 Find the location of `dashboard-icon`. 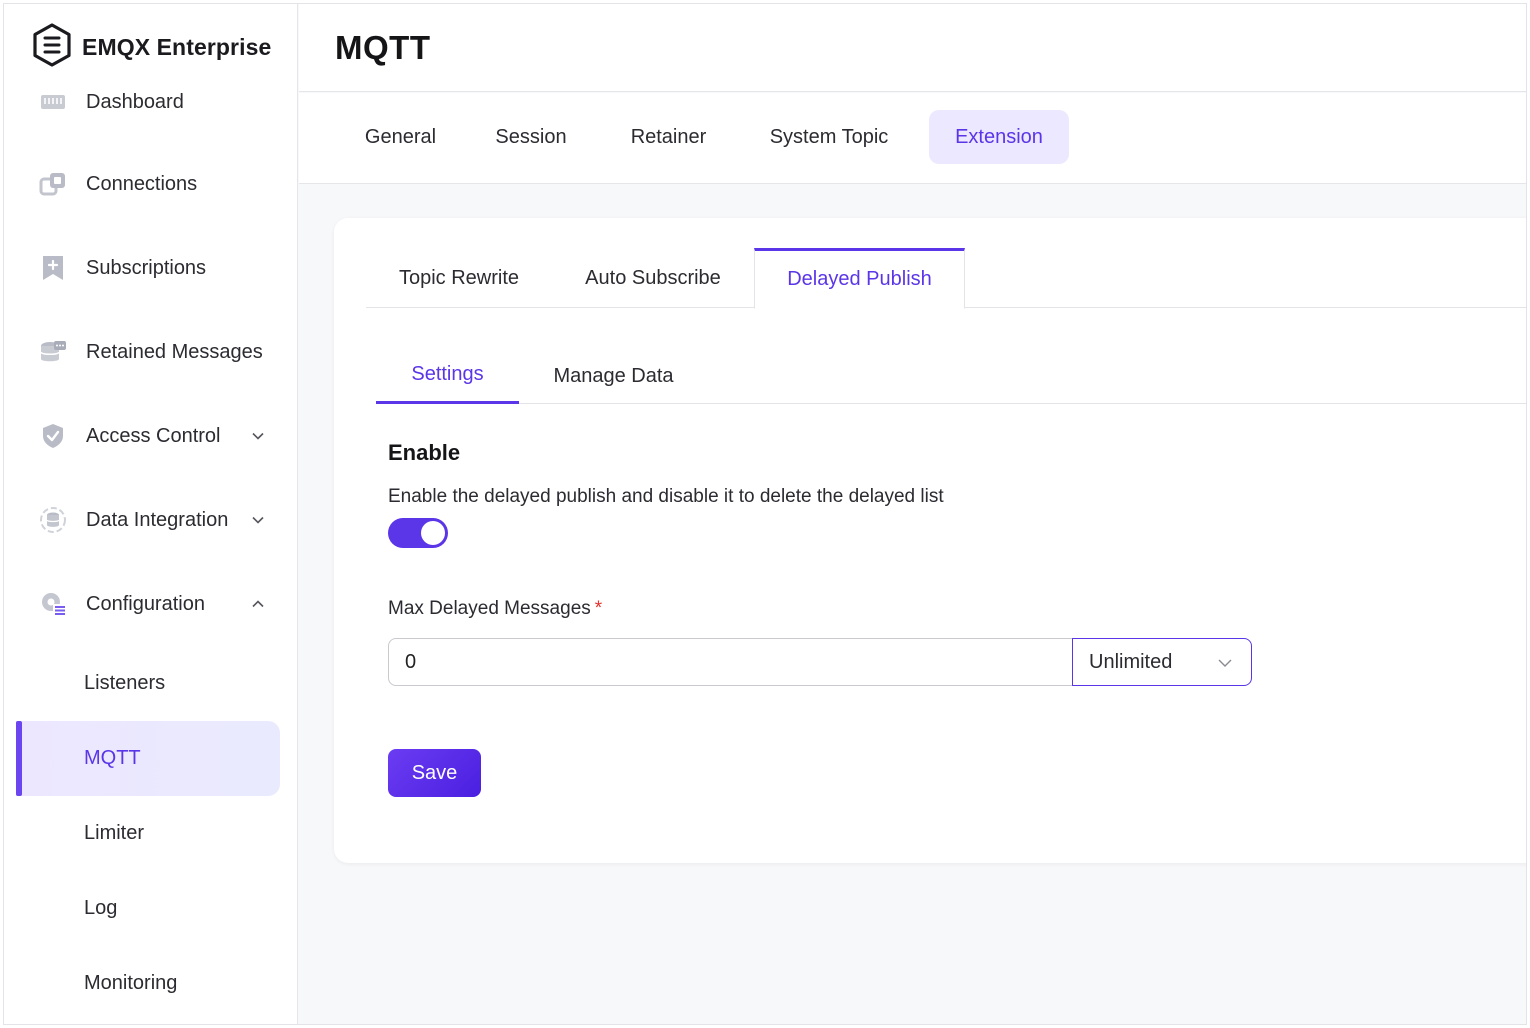

dashboard-icon is located at coordinates (53, 102).